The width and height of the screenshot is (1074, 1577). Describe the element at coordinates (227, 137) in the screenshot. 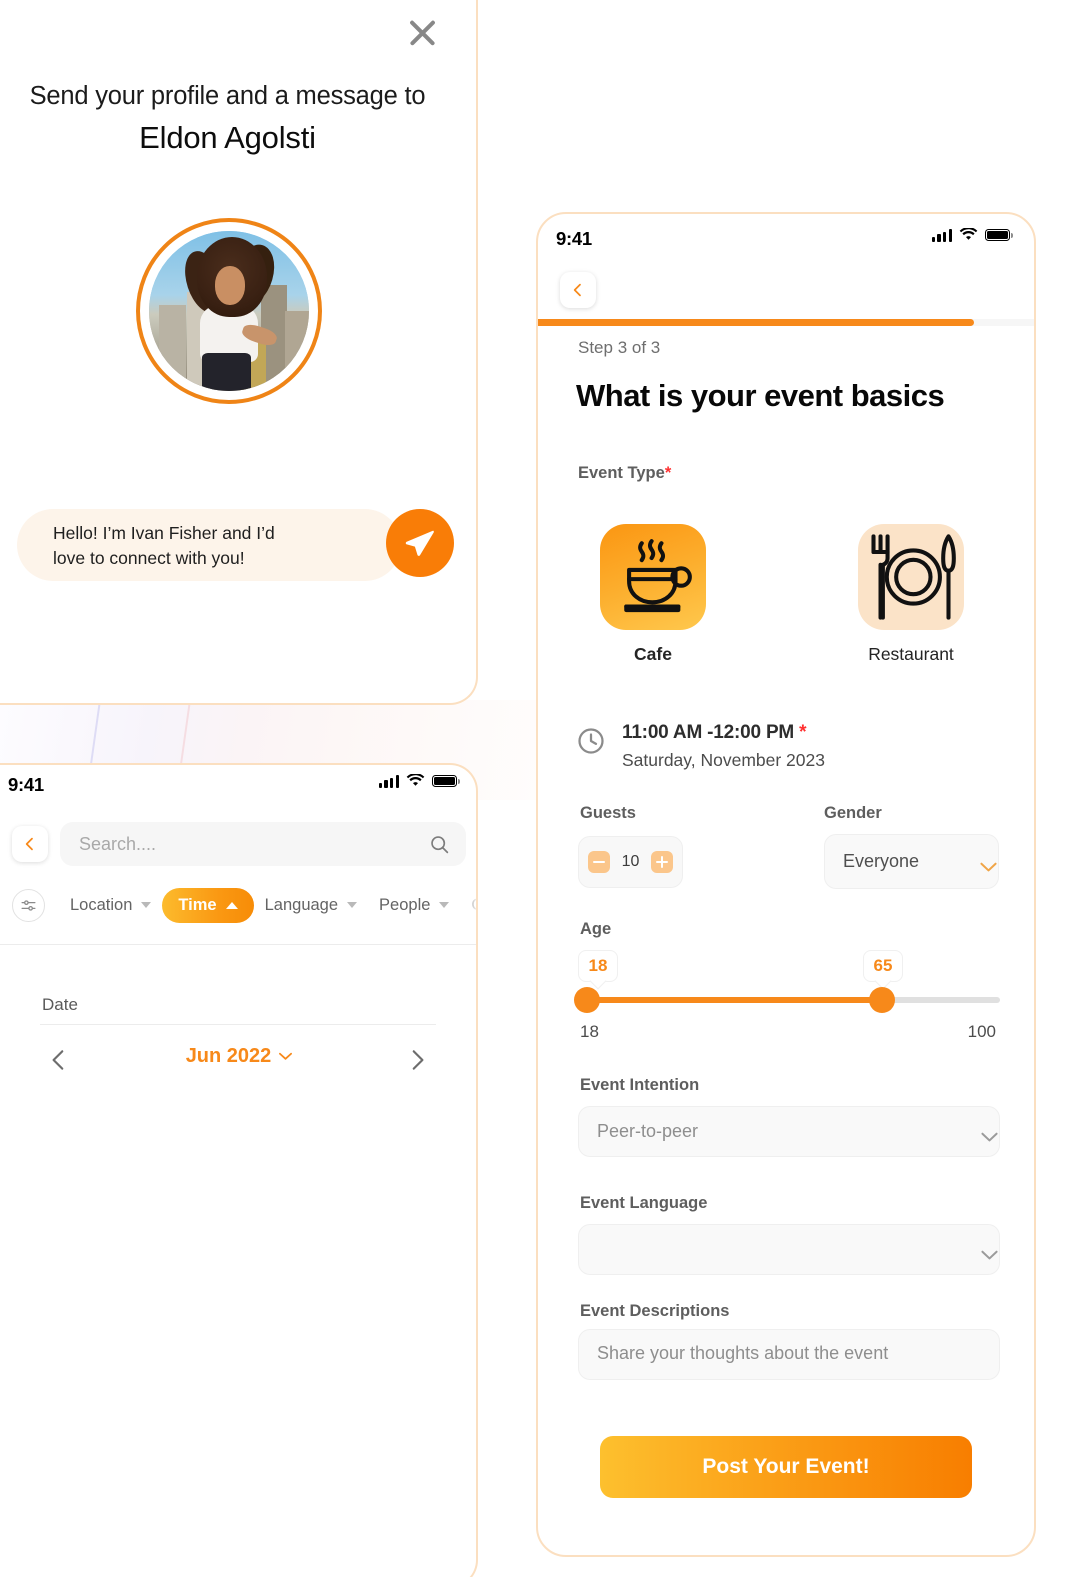

I see `invite-recipient-name: Eldon Agolsti` at that location.